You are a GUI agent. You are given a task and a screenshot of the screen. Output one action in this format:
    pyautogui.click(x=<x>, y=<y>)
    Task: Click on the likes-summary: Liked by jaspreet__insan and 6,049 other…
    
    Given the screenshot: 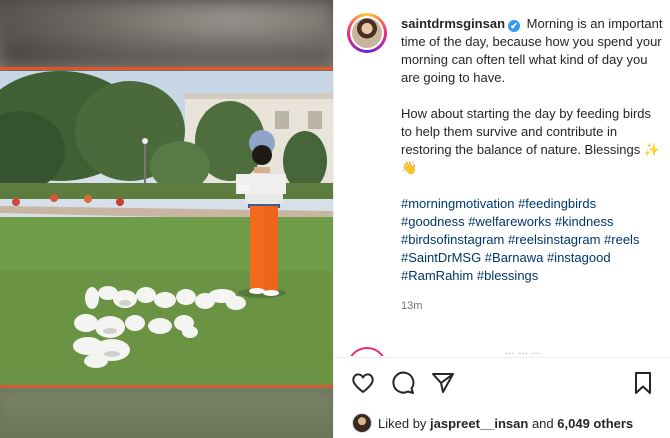 What is the action you would take?
    pyautogui.click(x=507, y=424)
    